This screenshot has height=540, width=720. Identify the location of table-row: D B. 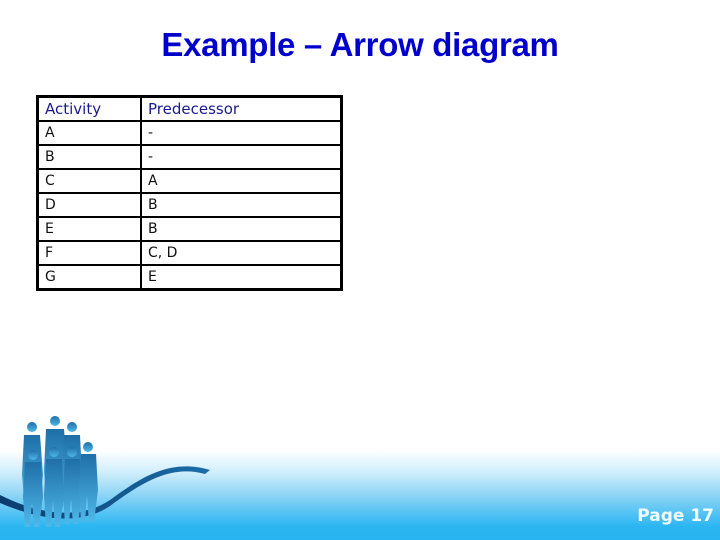
(189, 205).